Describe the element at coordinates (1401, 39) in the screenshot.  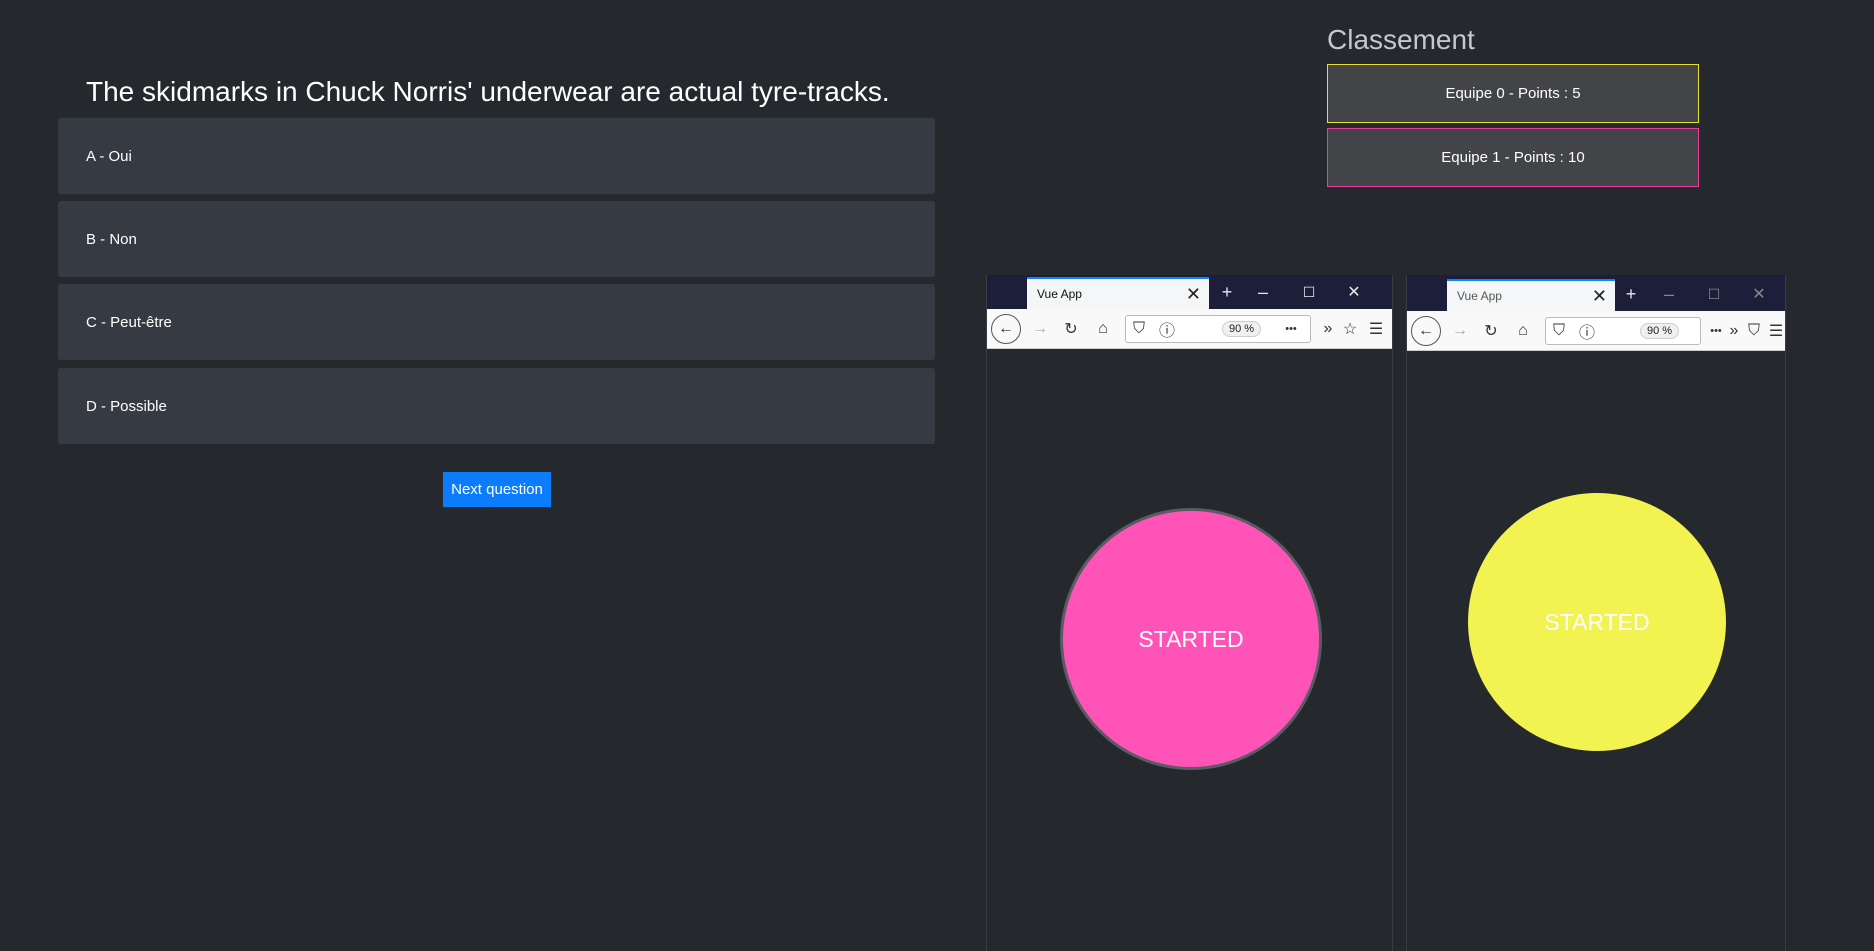
I see `leaderboard-title: Classement` at that location.